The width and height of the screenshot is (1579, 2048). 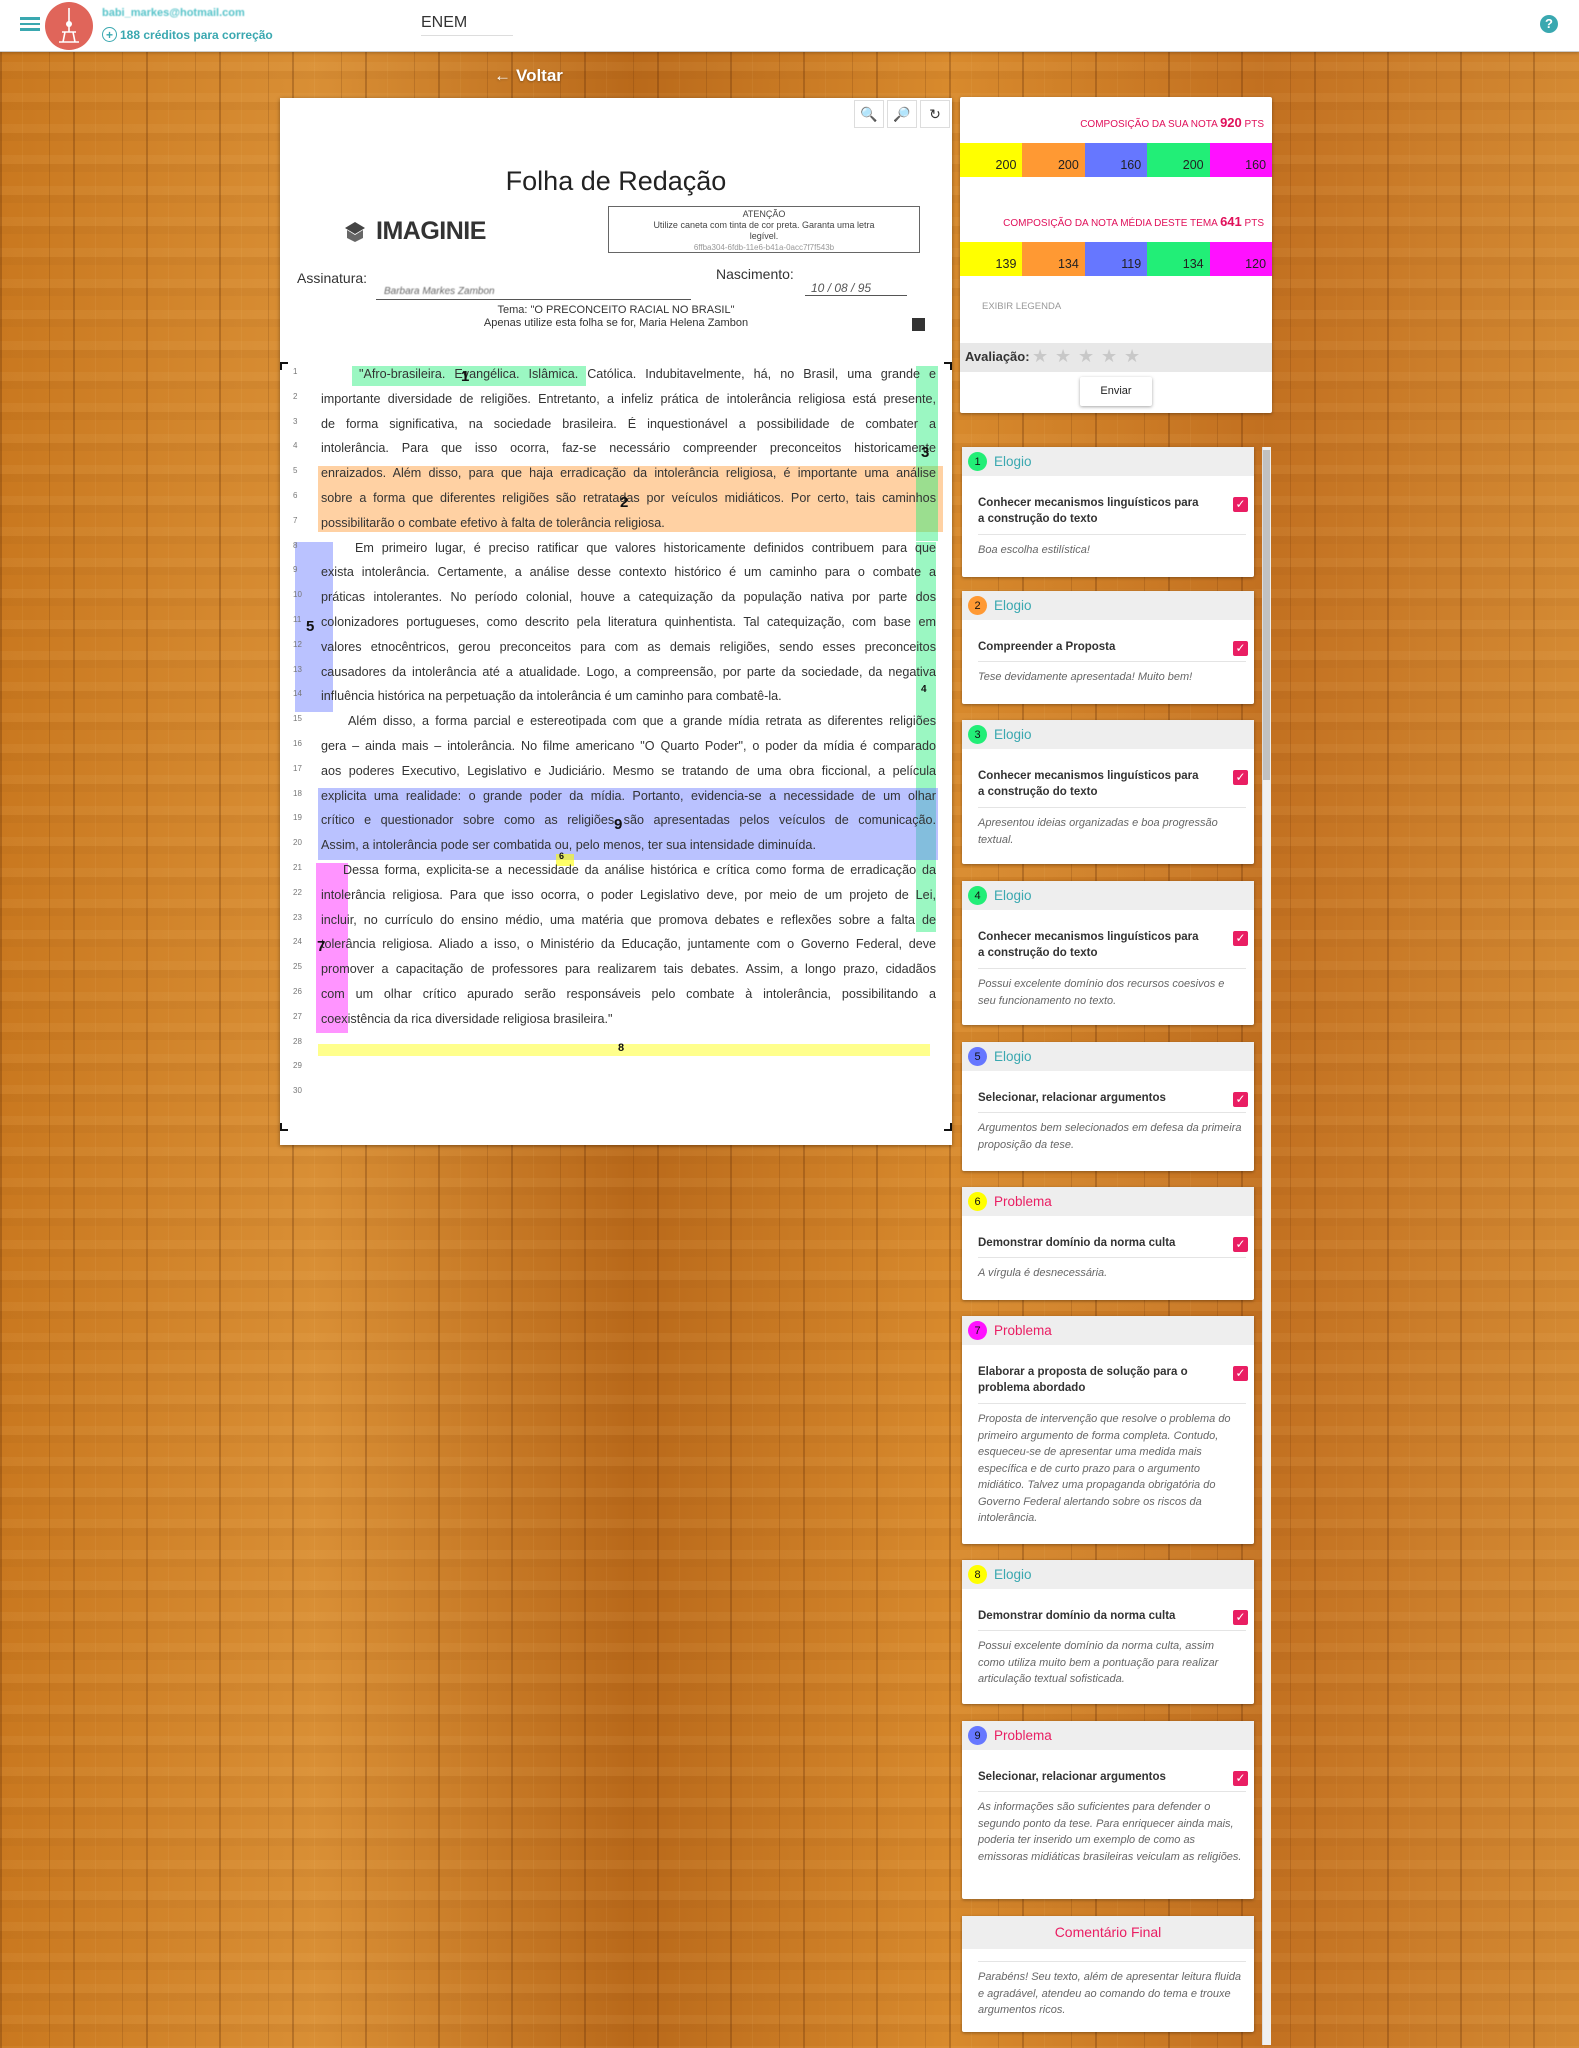 I want to click on avg-score-caption: COMPOSIÇÃO DA NOTA MÉDIA DESTE TEMA, so click(x=1110, y=223).